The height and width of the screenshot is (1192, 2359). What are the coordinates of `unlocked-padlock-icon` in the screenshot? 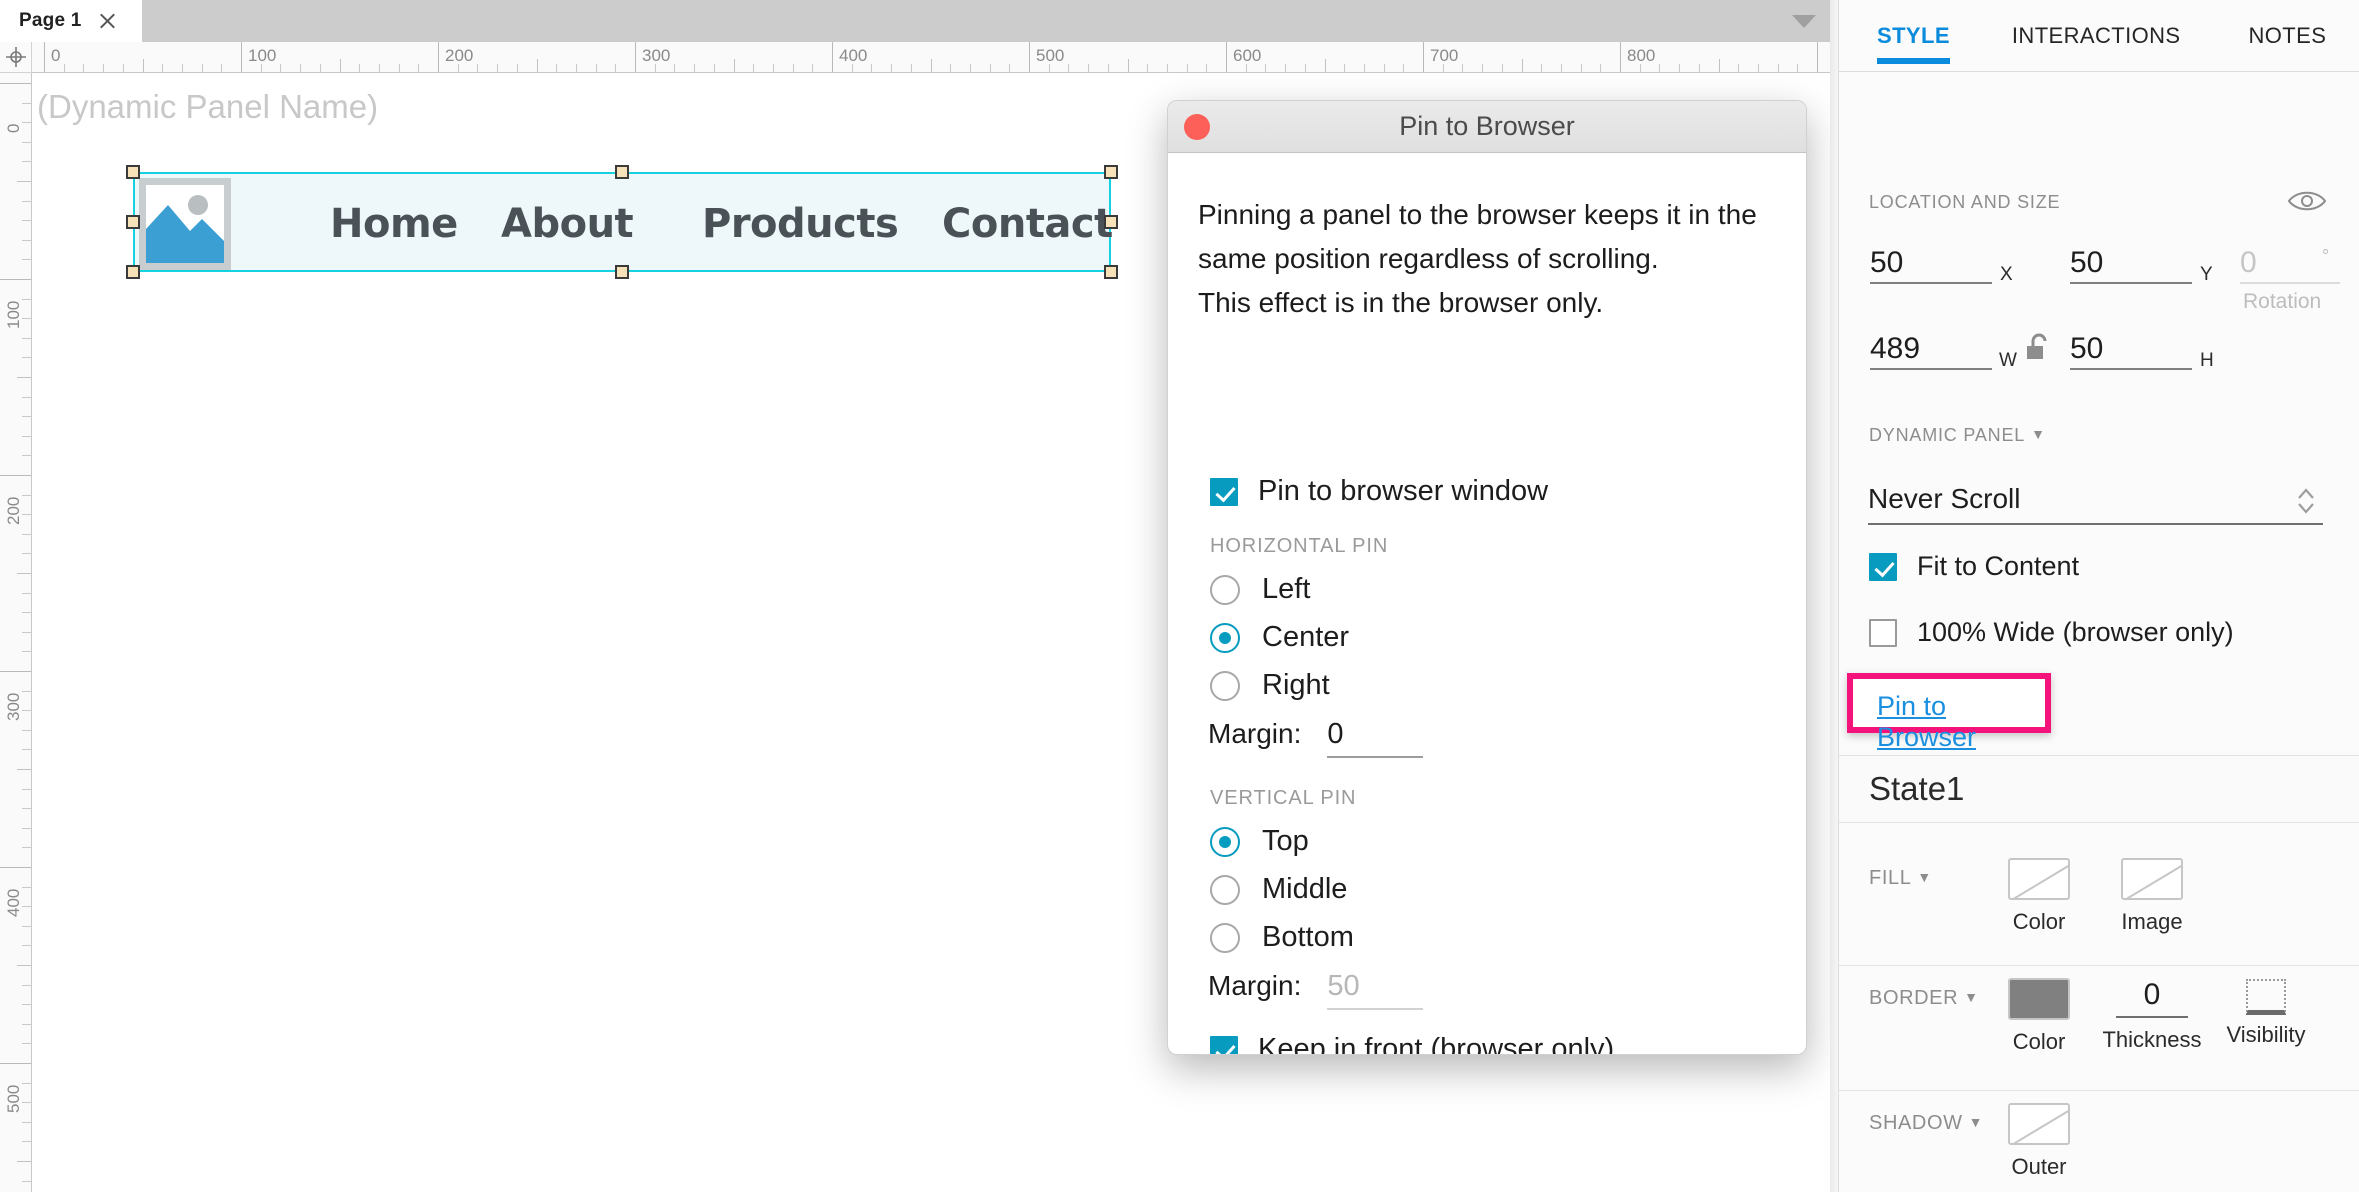 It's located at (2039, 348).